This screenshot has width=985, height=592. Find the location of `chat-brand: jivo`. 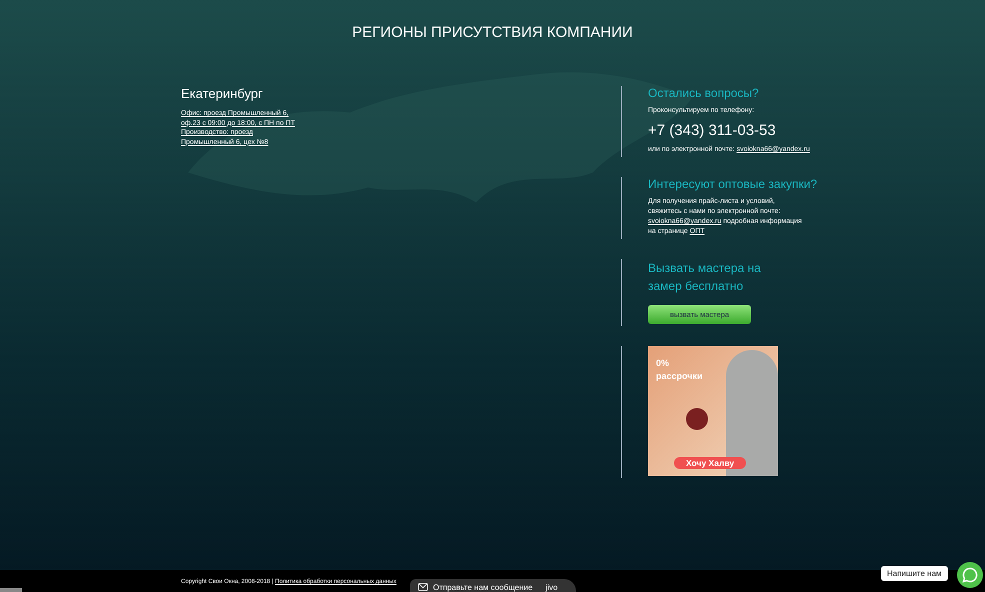

chat-brand: jivo is located at coordinates (552, 587).